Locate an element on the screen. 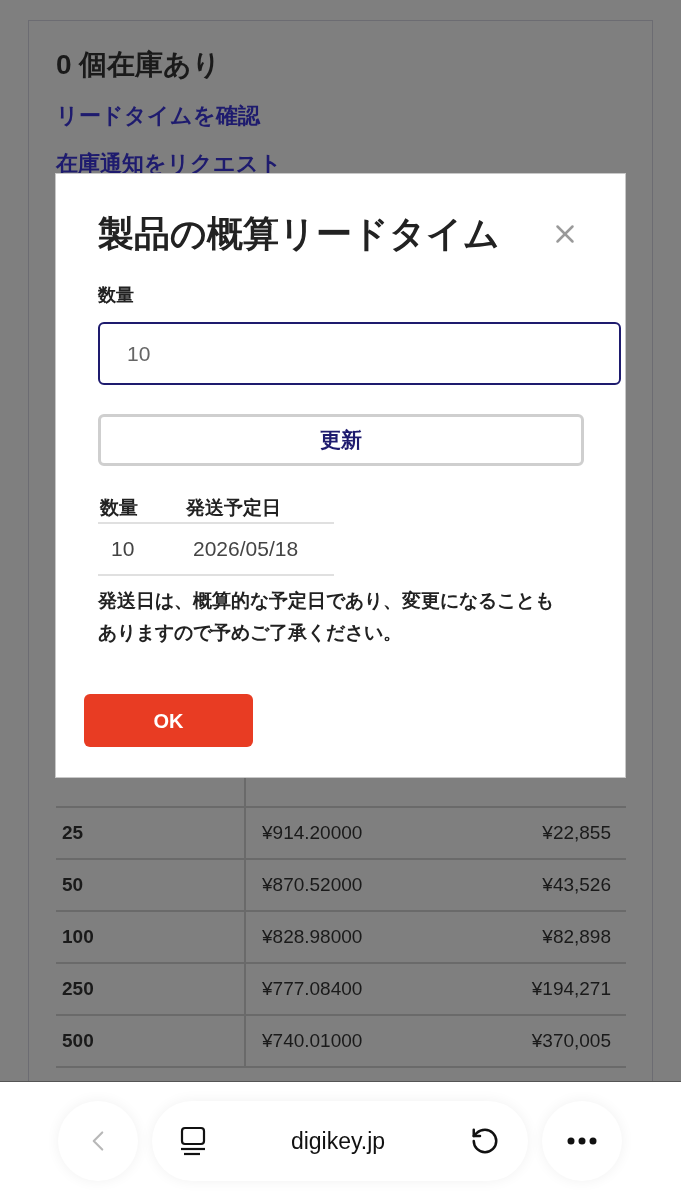 The width and height of the screenshot is (681, 1200). url-text: digikey.jp is located at coordinates (338, 1141).